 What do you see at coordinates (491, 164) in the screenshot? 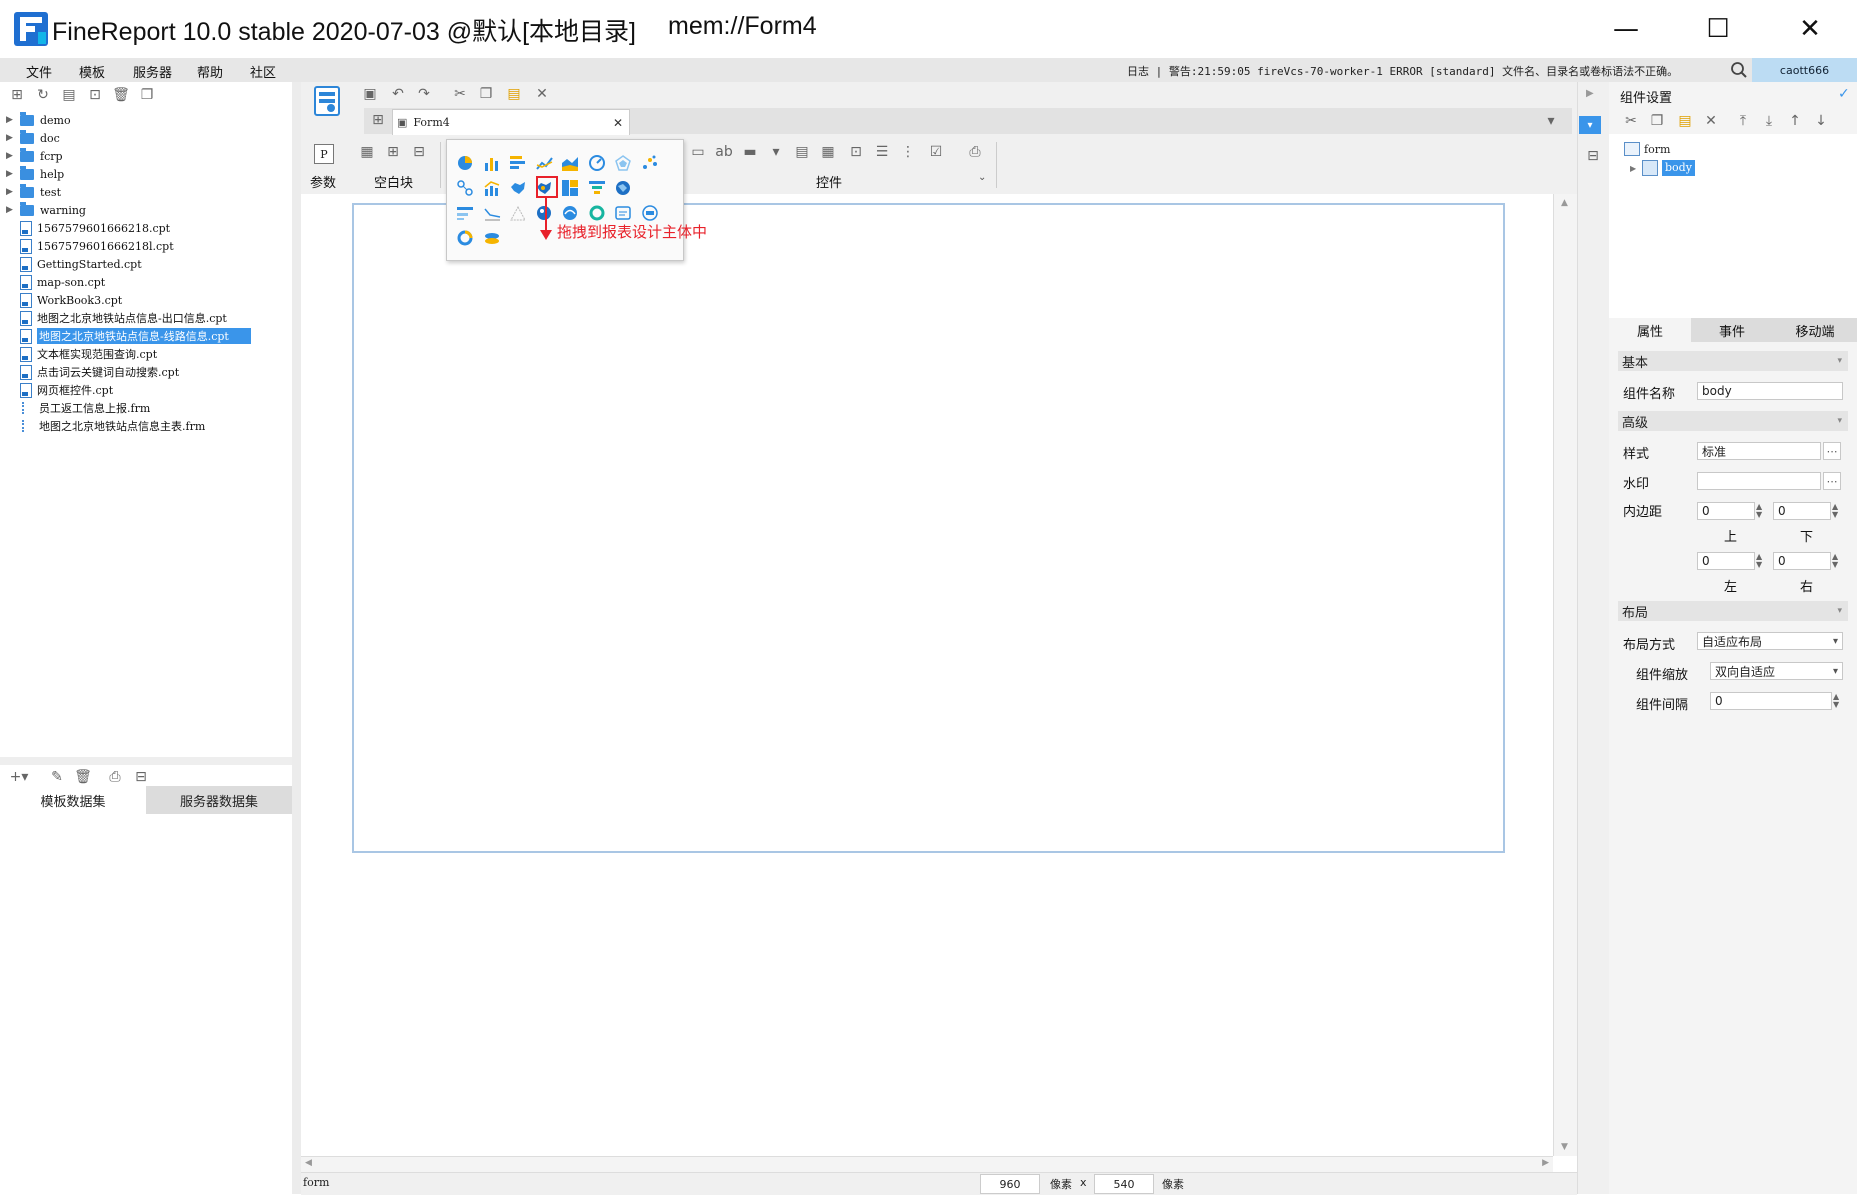
I see `column-chart-icon` at bounding box center [491, 164].